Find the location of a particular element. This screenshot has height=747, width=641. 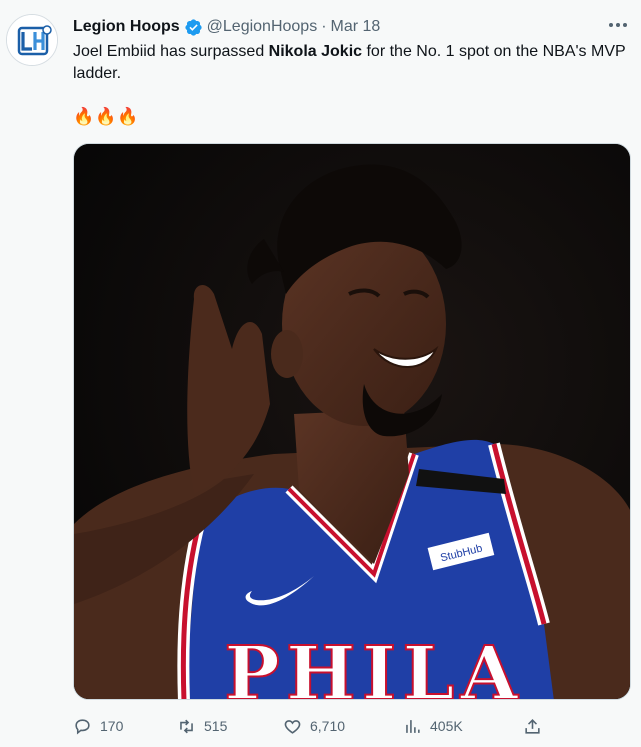

more-options-icon is located at coordinates (618, 25).